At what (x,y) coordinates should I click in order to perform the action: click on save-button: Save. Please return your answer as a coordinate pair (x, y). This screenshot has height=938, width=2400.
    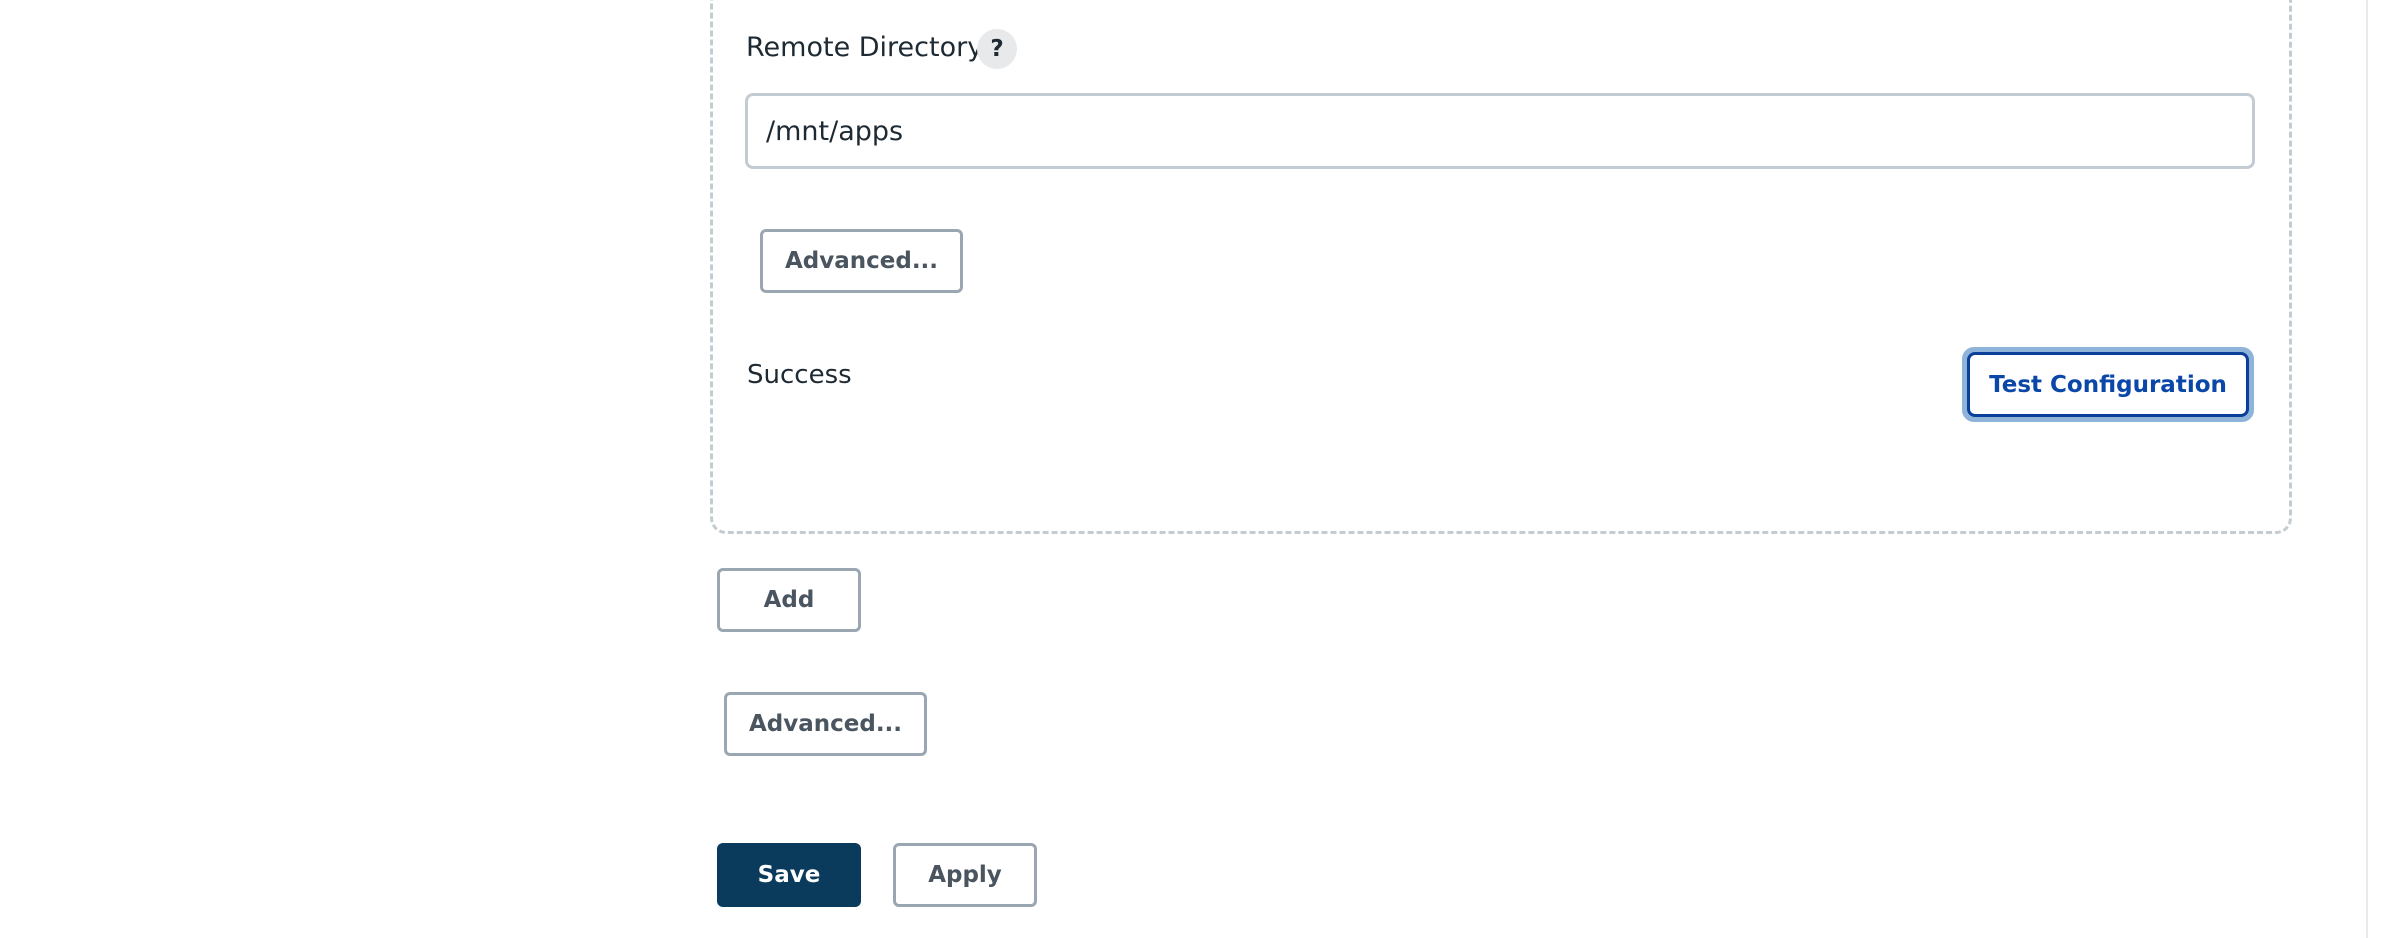
    Looking at the image, I should click on (789, 875).